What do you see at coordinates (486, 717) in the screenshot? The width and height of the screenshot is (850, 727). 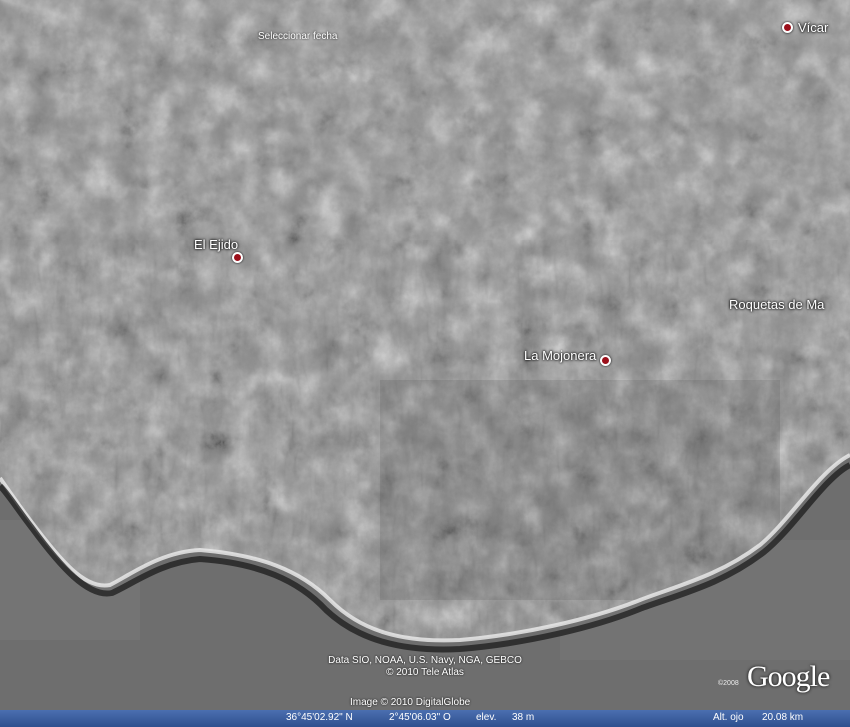 I see `elevation-label: elev.` at bounding box center [486, 717].